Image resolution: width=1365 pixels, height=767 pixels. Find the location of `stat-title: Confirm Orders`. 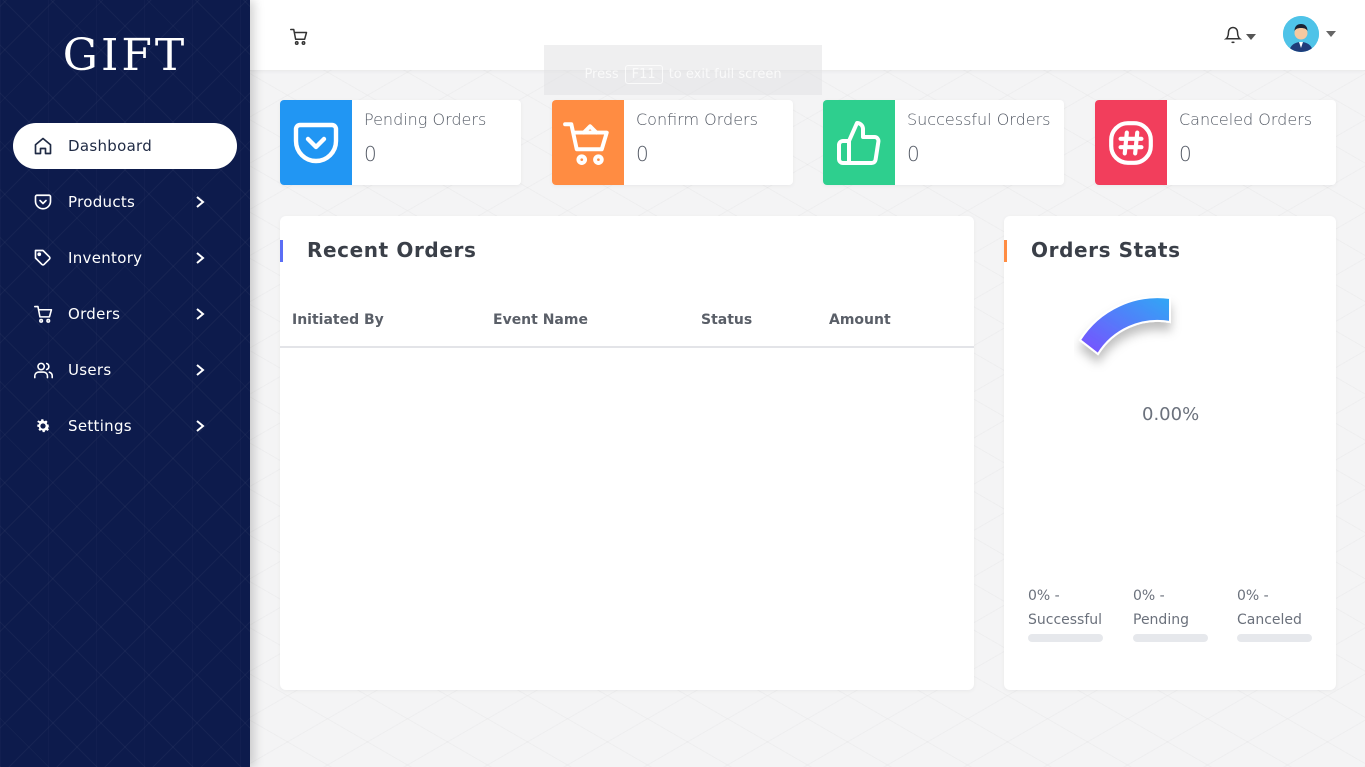

stat-title: Confirm Orders is located at coordinates (697, 119).